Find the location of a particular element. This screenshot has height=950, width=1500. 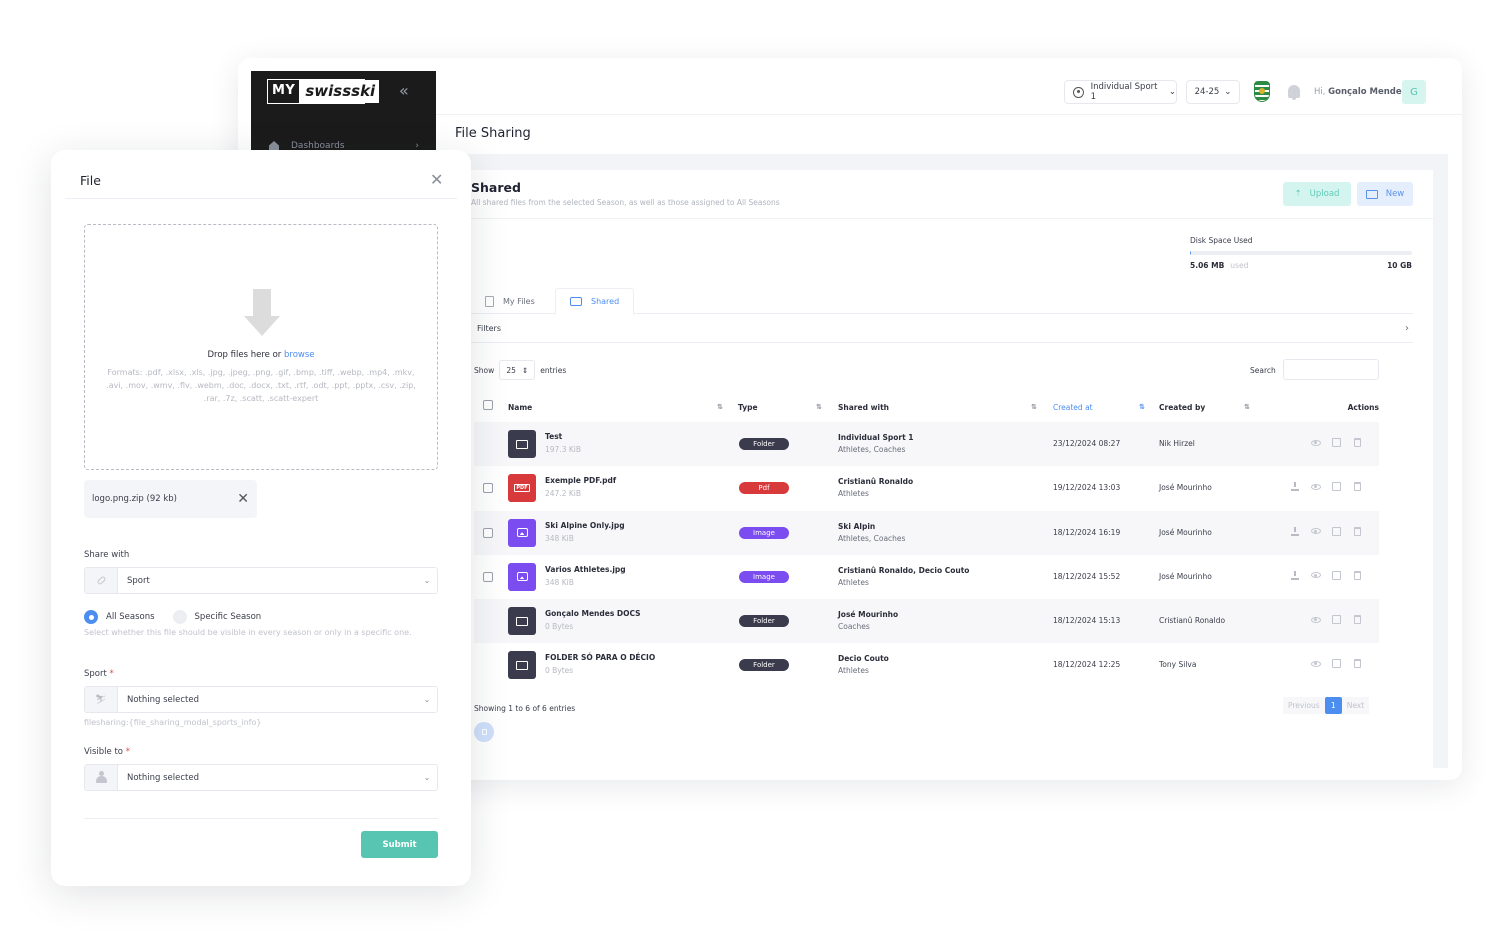

browse-link: browse is located at coordinates (299, 355).